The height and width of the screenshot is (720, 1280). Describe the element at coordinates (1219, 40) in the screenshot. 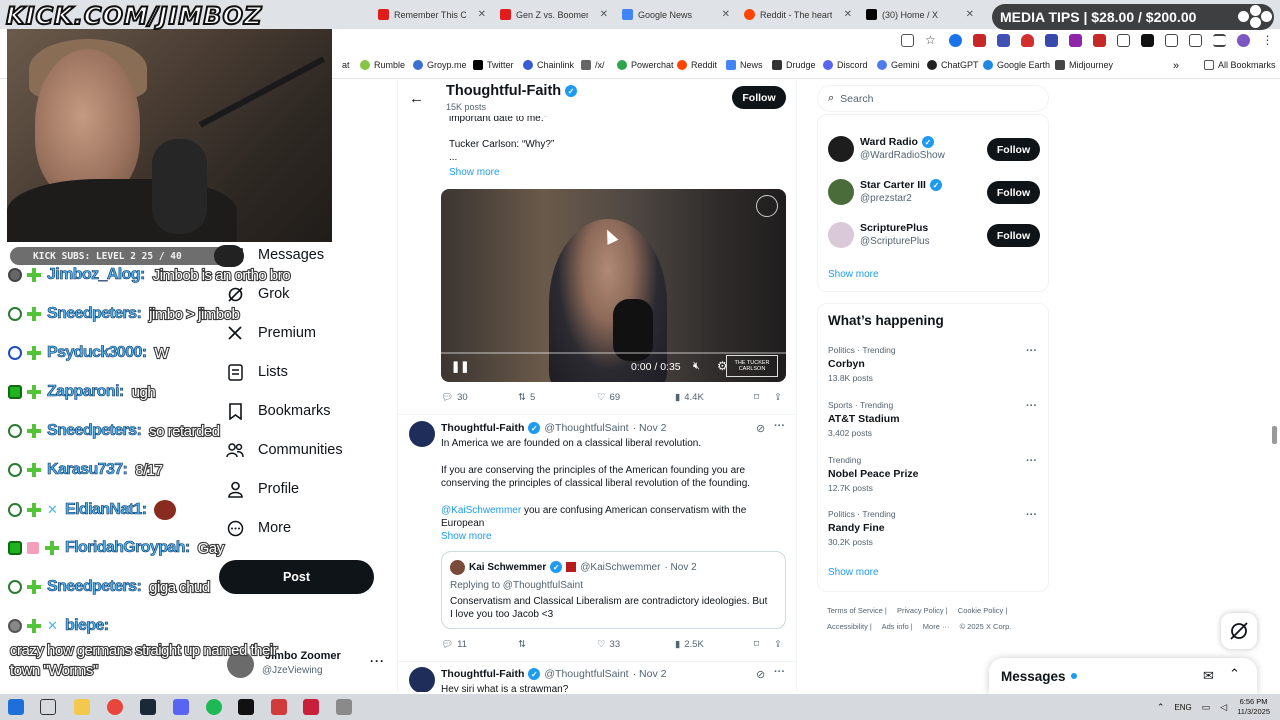

I see `menu-icon` at that location.